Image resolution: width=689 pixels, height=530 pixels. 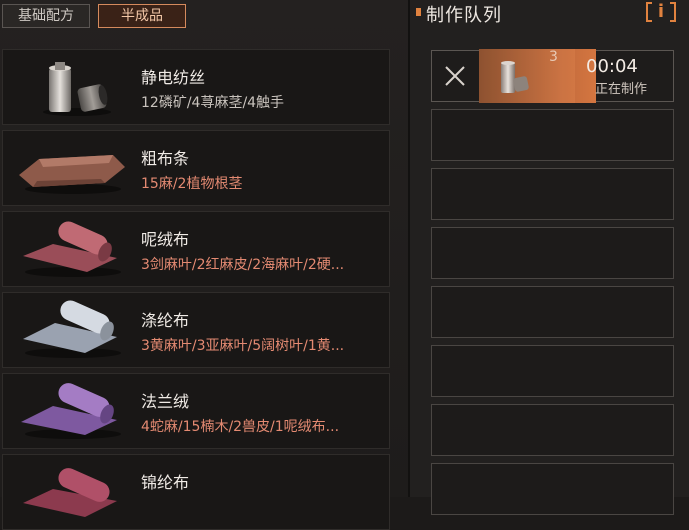 I want to click on cancel-craft-icon, so click(x=455, y=76).